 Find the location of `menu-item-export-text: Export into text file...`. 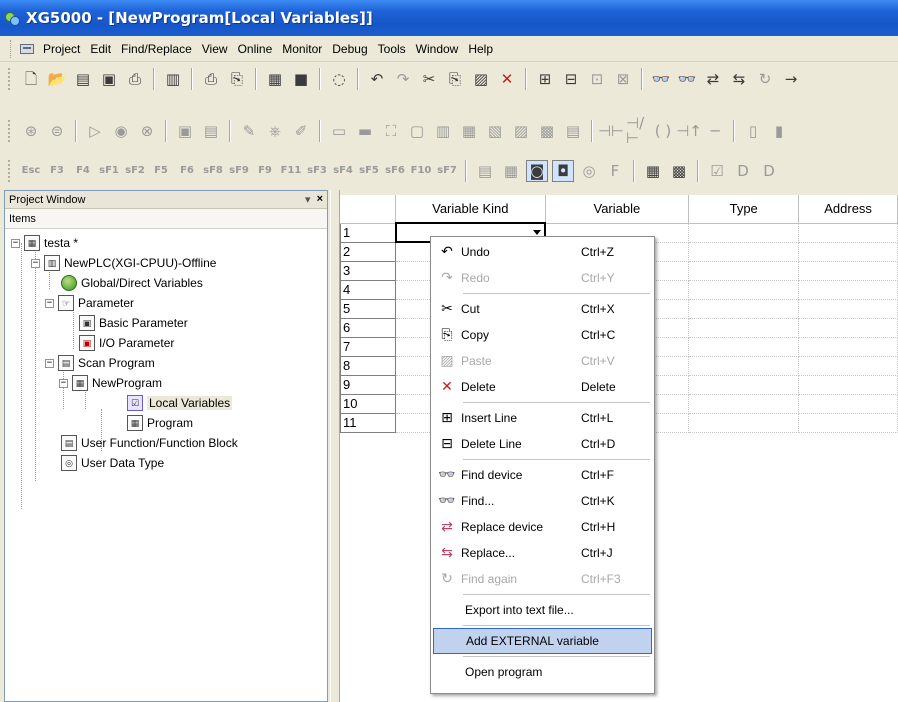

menu-item-export-text: Export into text file... is located at coordinates (542, 610).